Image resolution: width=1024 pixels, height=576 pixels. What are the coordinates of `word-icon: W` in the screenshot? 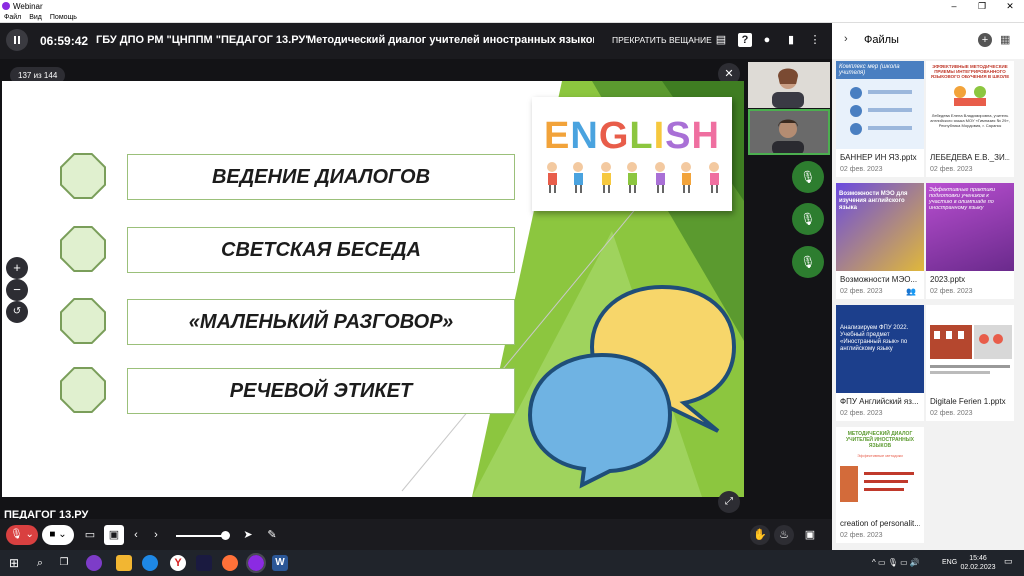 It's located at (280, 563).